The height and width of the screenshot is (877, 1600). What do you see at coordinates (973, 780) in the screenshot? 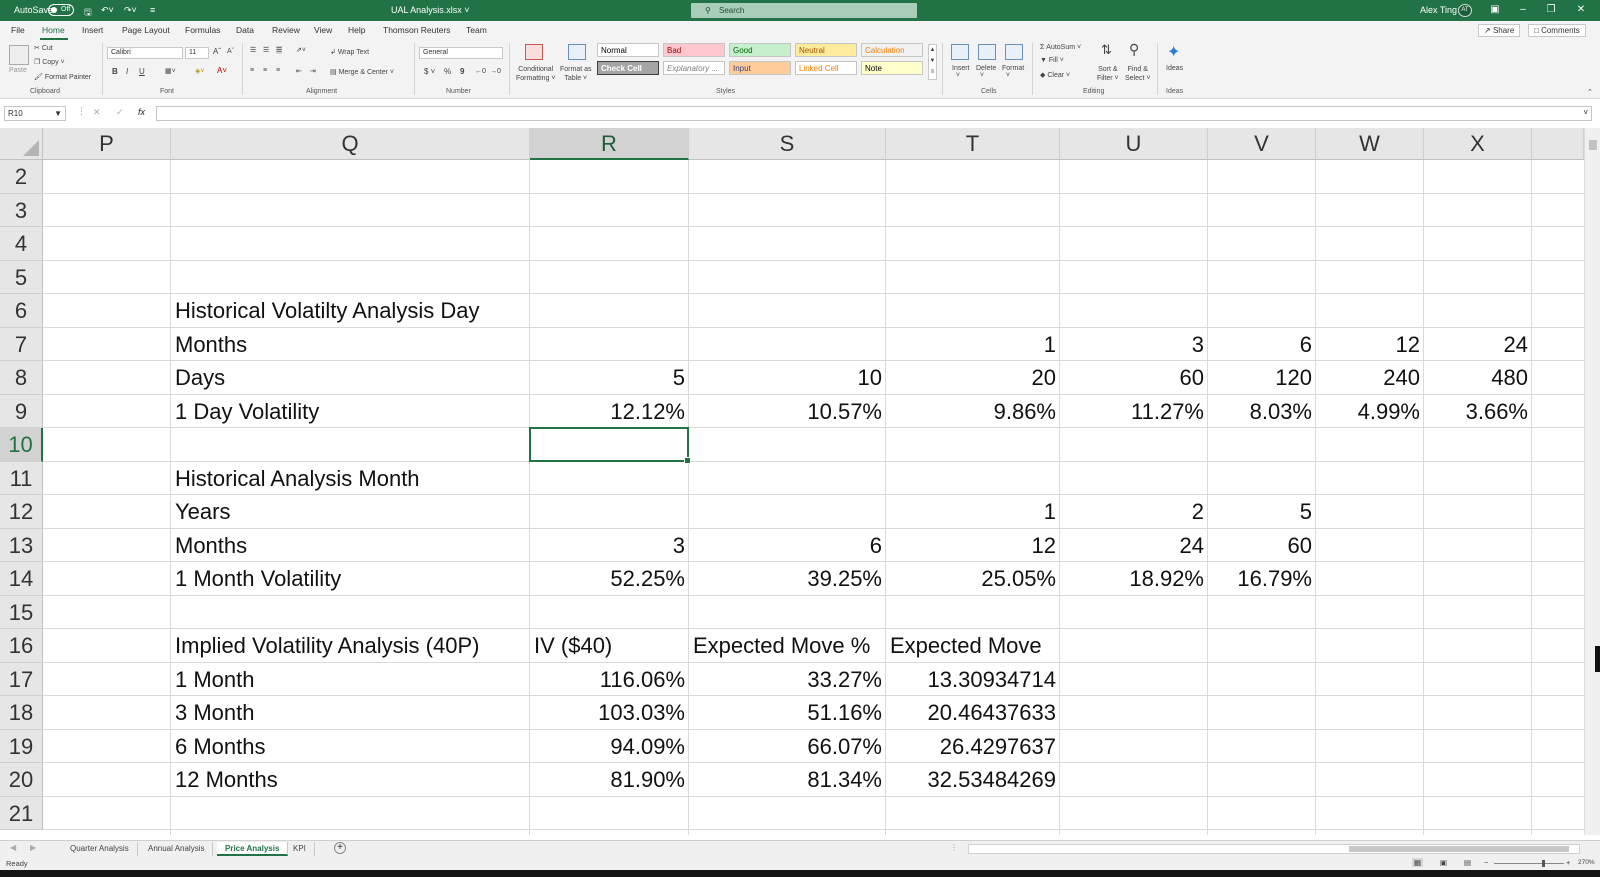
I see `cell-t20: 32.53484269` at bounding box center [973, 780].